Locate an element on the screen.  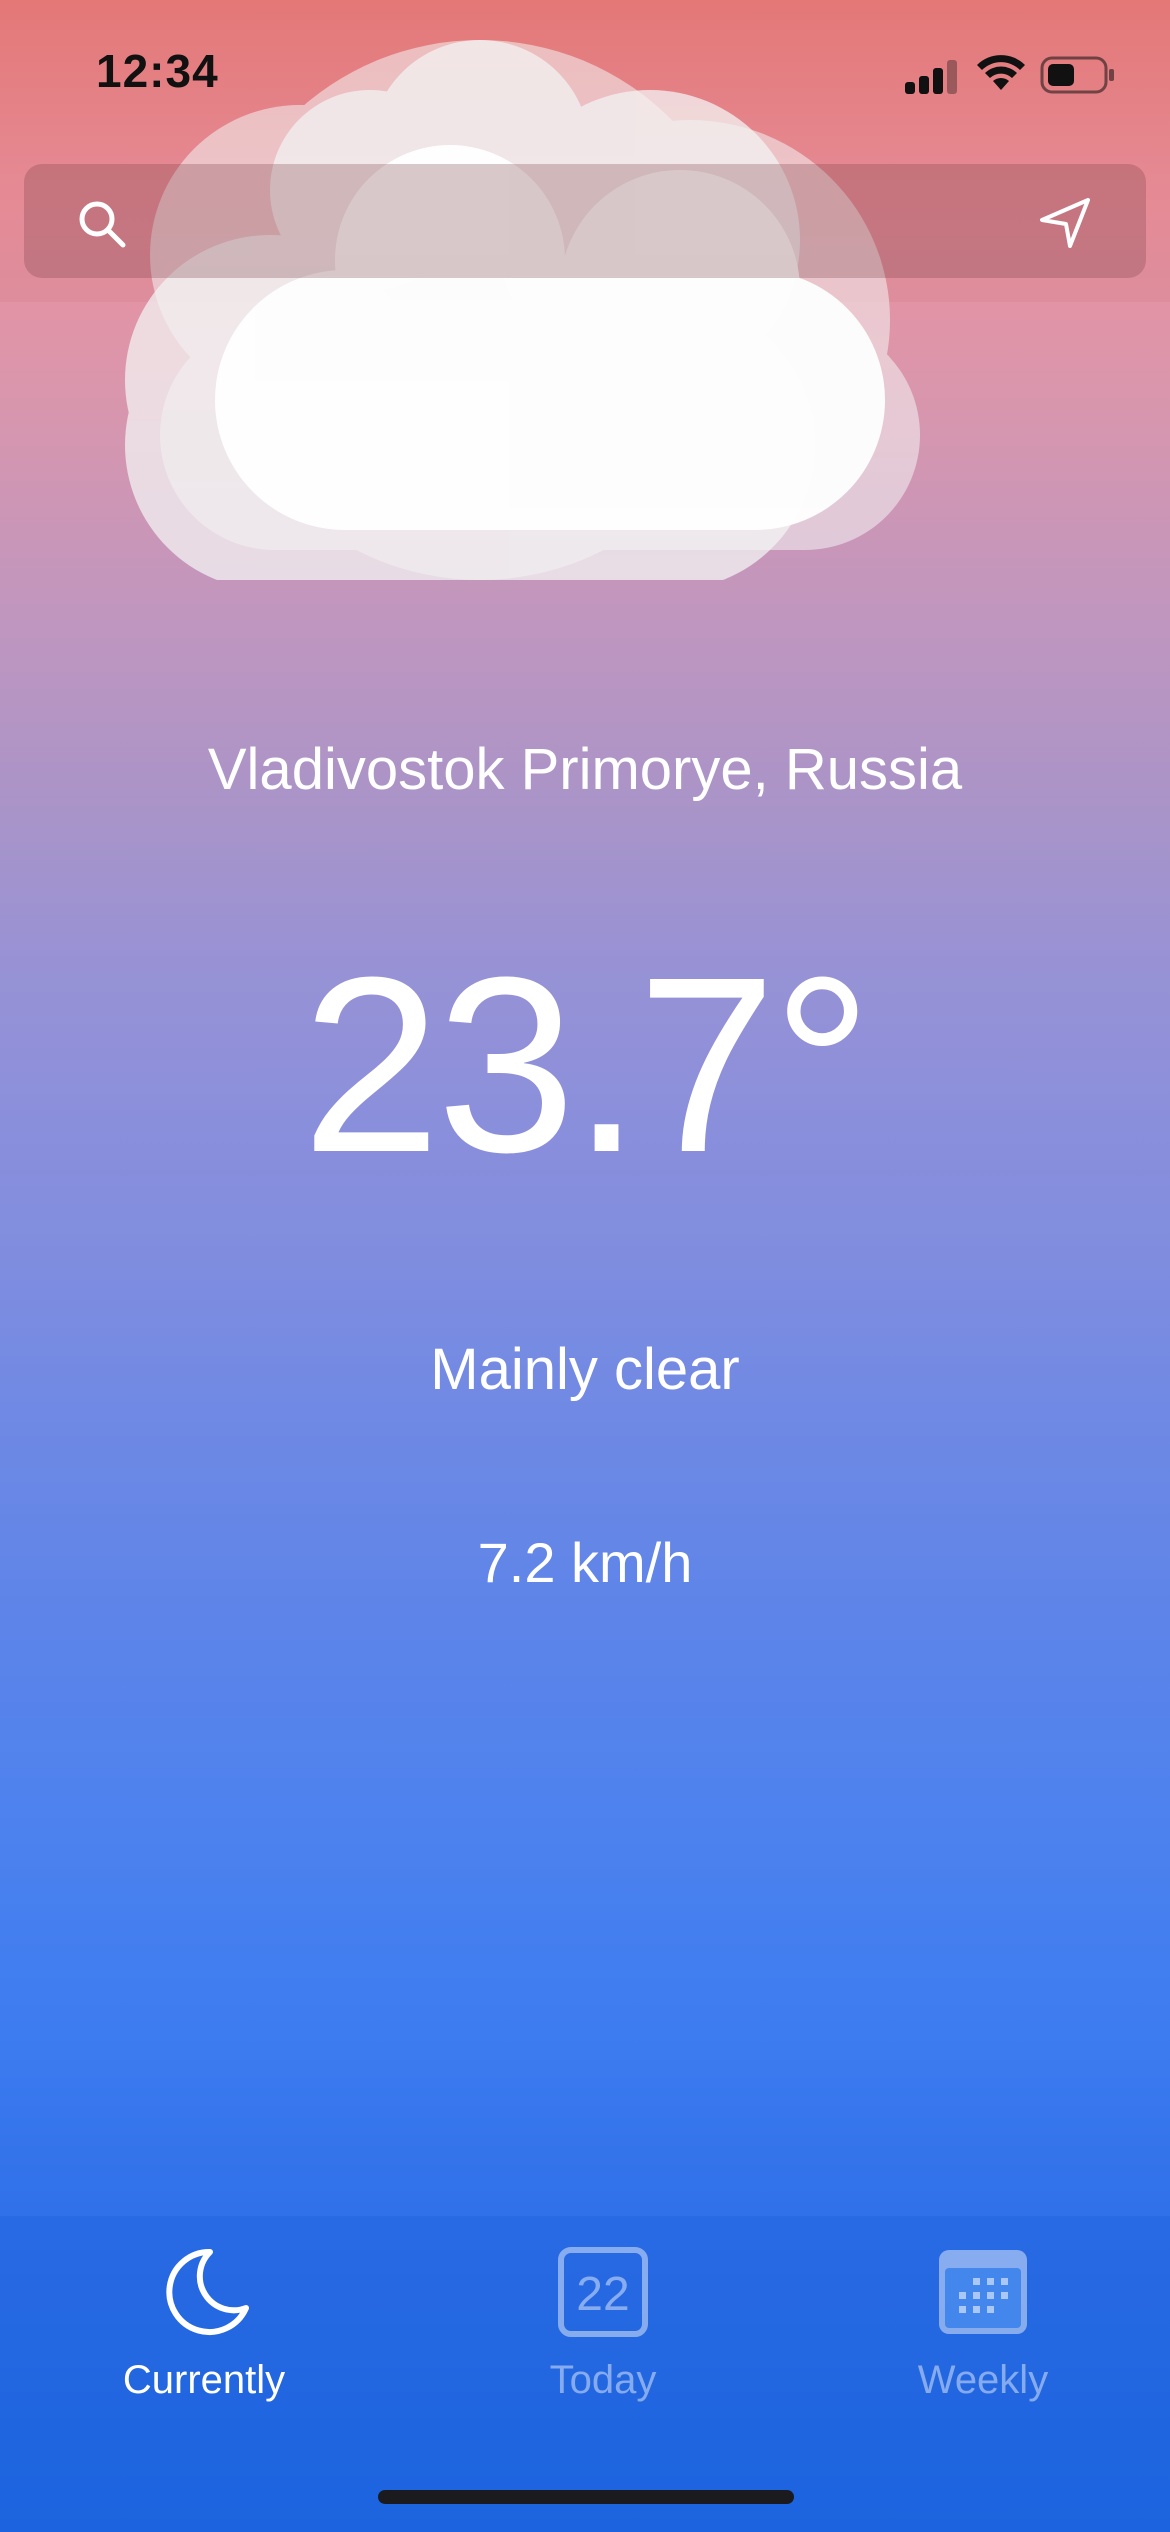
weather-condition: Mainly clear is located at coordinates (585, 1369).